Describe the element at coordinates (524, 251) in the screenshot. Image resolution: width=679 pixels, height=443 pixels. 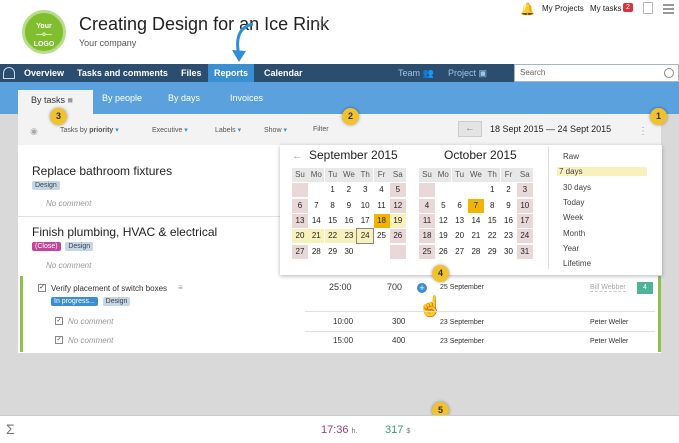
I see `calendar-day: 31` at that location.